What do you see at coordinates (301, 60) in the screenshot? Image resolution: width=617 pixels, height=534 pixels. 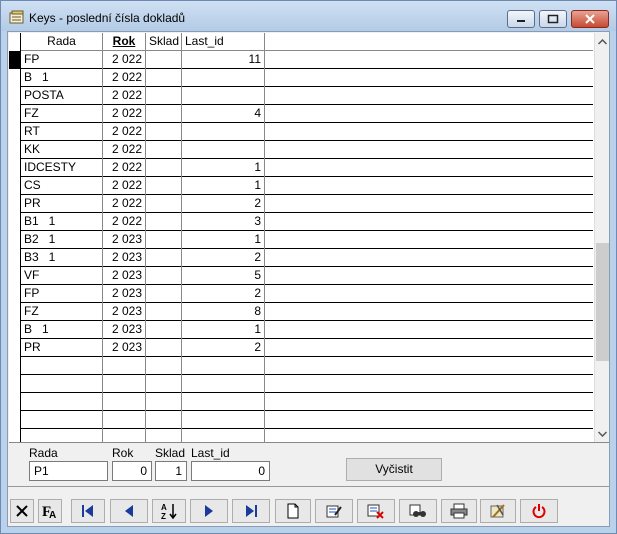 I see `table-row: FP 2 022 11` at bounding box center [301, 60].